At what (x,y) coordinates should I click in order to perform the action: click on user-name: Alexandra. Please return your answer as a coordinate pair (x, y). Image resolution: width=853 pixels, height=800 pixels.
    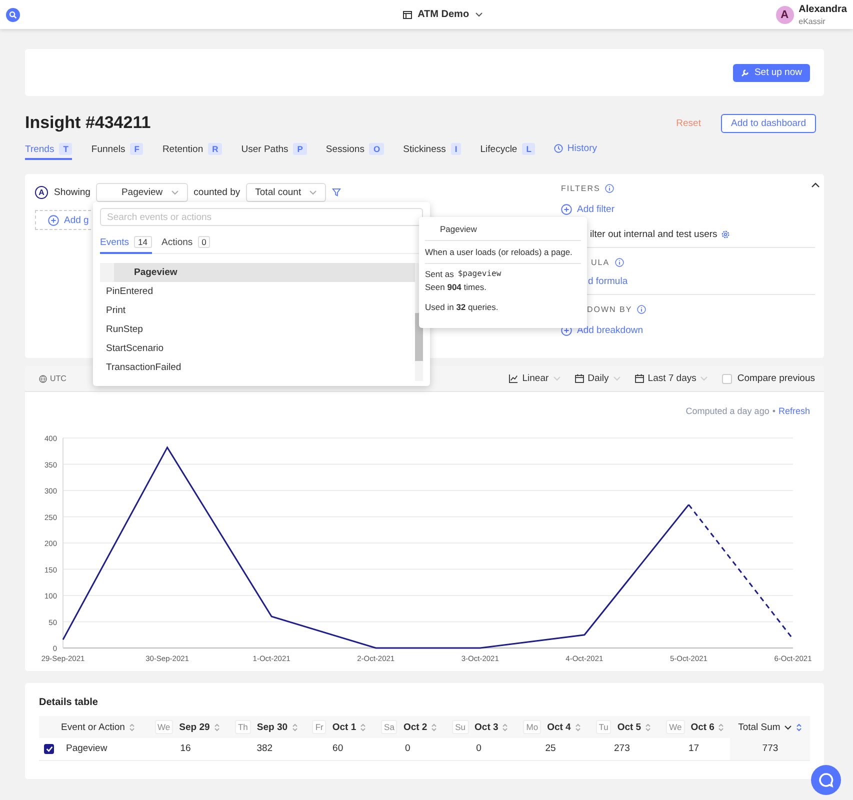
    Looking at the image, I should click on (822, 9).